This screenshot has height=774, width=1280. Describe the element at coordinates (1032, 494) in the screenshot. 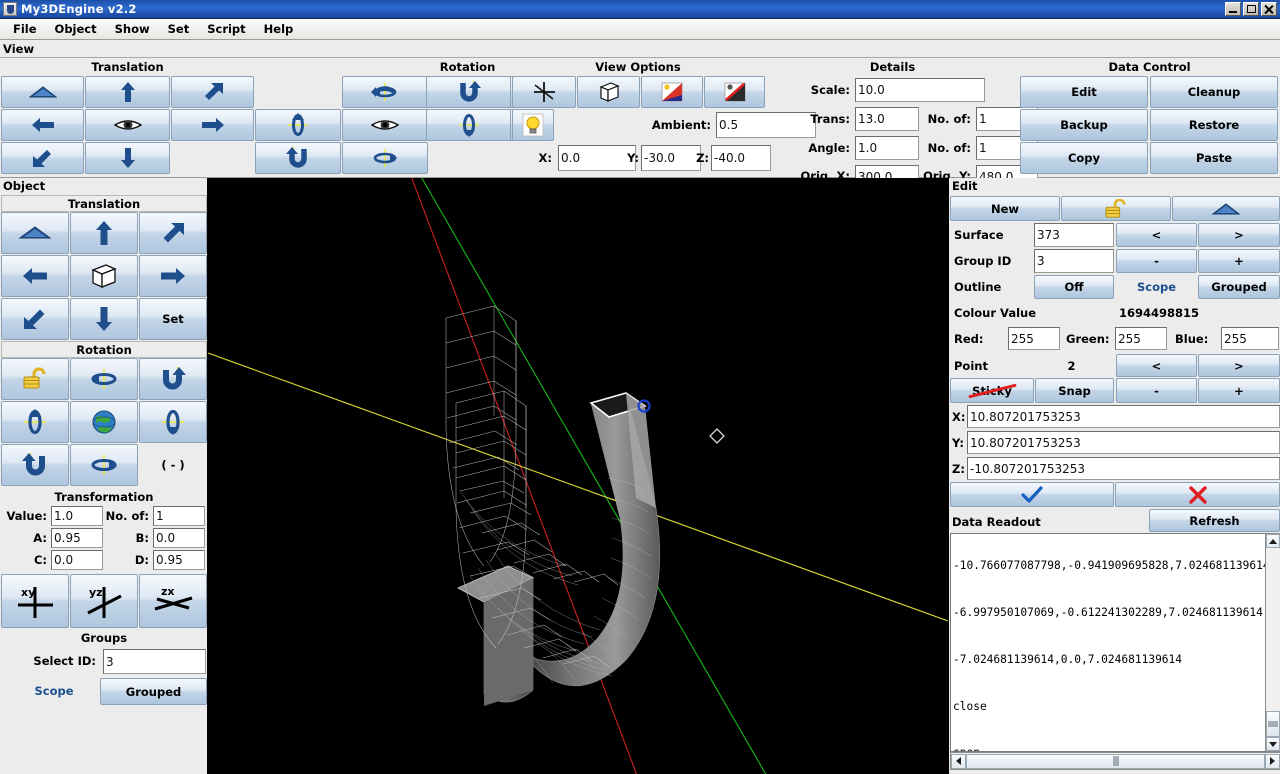

I see `confirm-button` at that location.